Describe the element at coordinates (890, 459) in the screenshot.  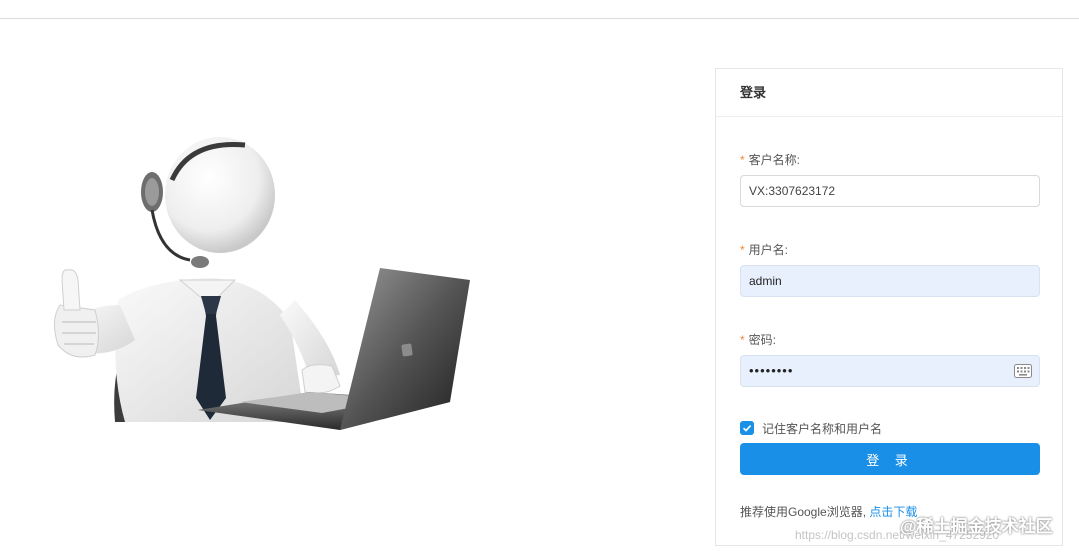
I see `login-button: 登 录` at that location.